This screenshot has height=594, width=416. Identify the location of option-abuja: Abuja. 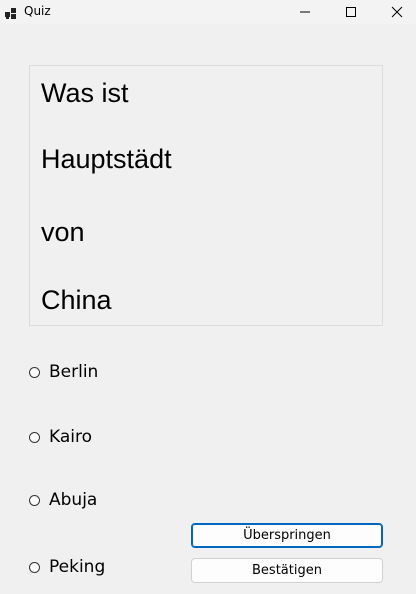
(63, 500).